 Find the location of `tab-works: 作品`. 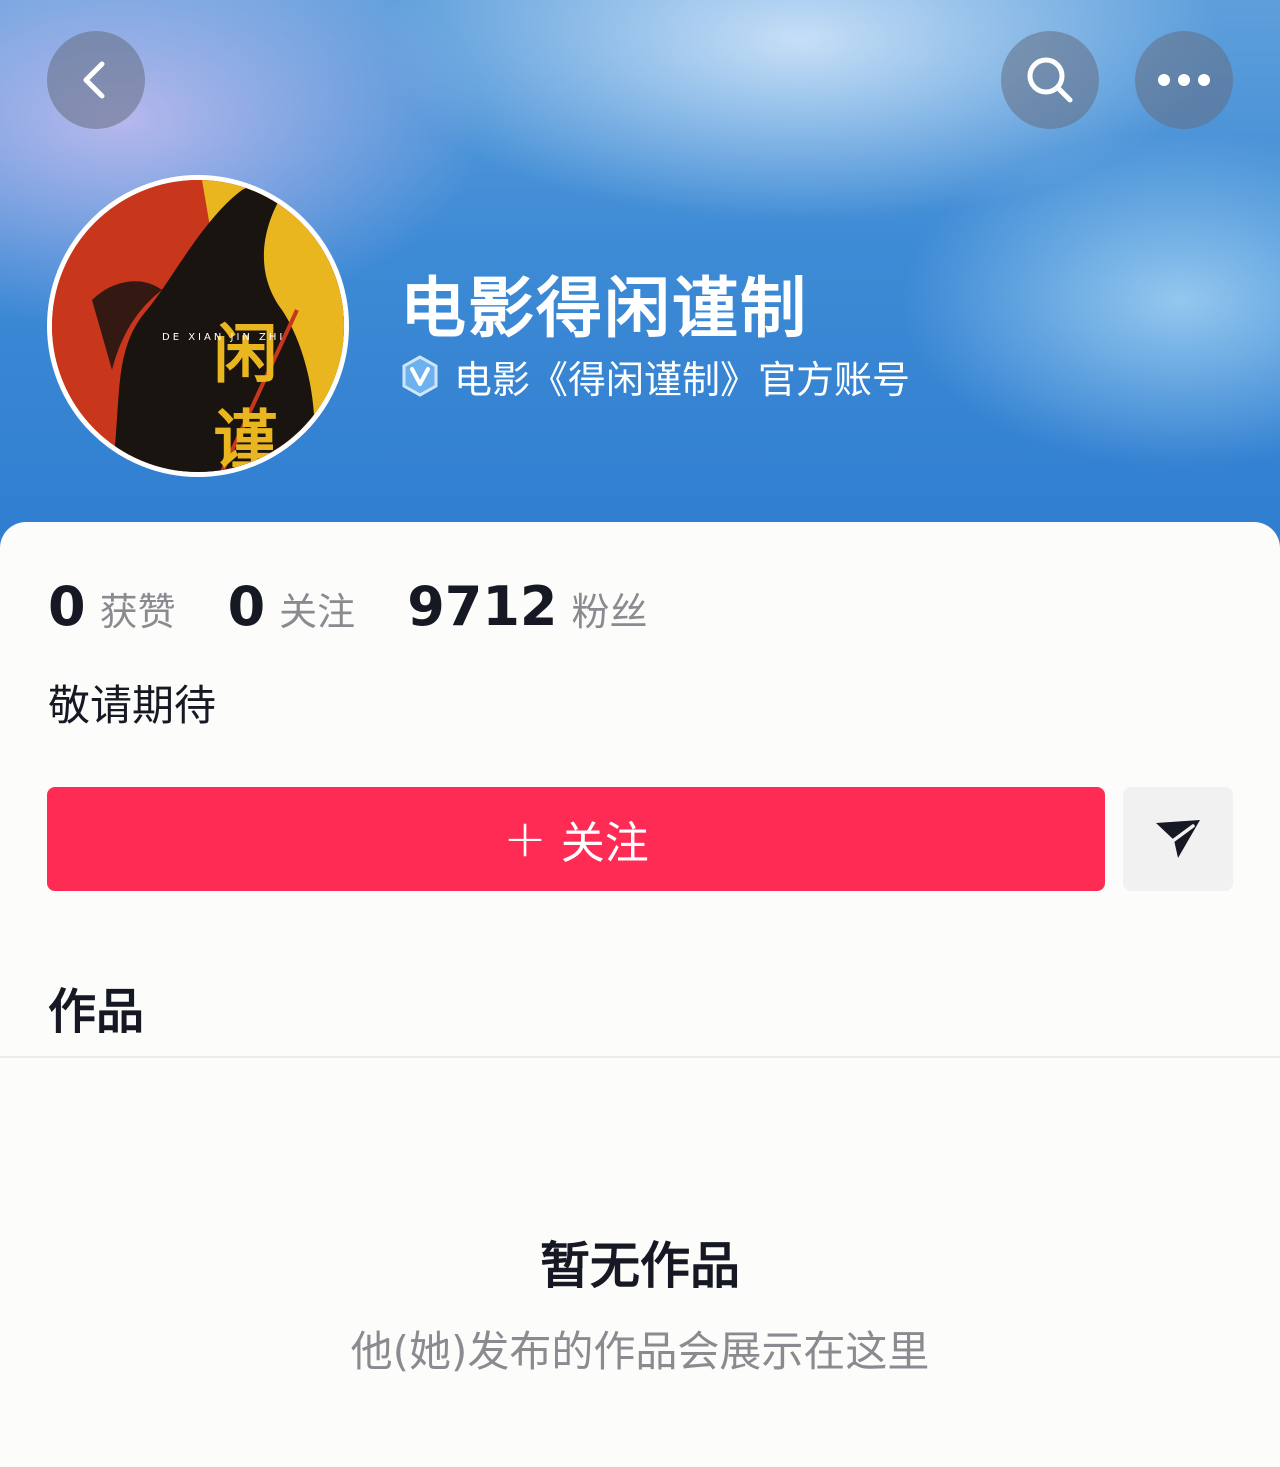

tab-works: 作品 is located at coordinates (96, 1007).